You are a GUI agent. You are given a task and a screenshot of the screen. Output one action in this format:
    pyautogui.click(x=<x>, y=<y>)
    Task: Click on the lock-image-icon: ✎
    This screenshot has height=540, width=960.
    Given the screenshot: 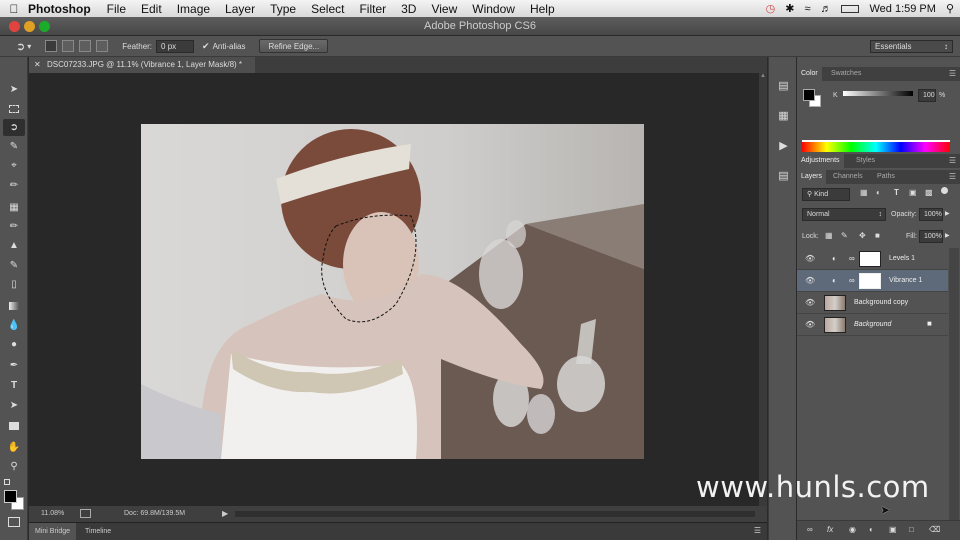 What is the action you would take?
    pyautogui.click(x=844, y=235)
    